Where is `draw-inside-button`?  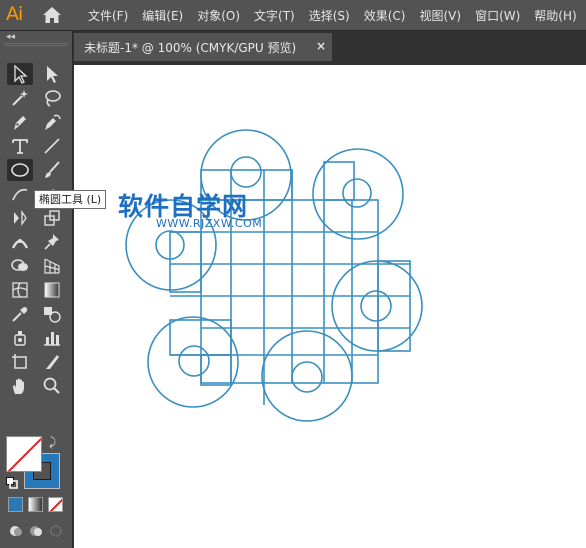
draw-inside-button is located at coordinates (56, 531).